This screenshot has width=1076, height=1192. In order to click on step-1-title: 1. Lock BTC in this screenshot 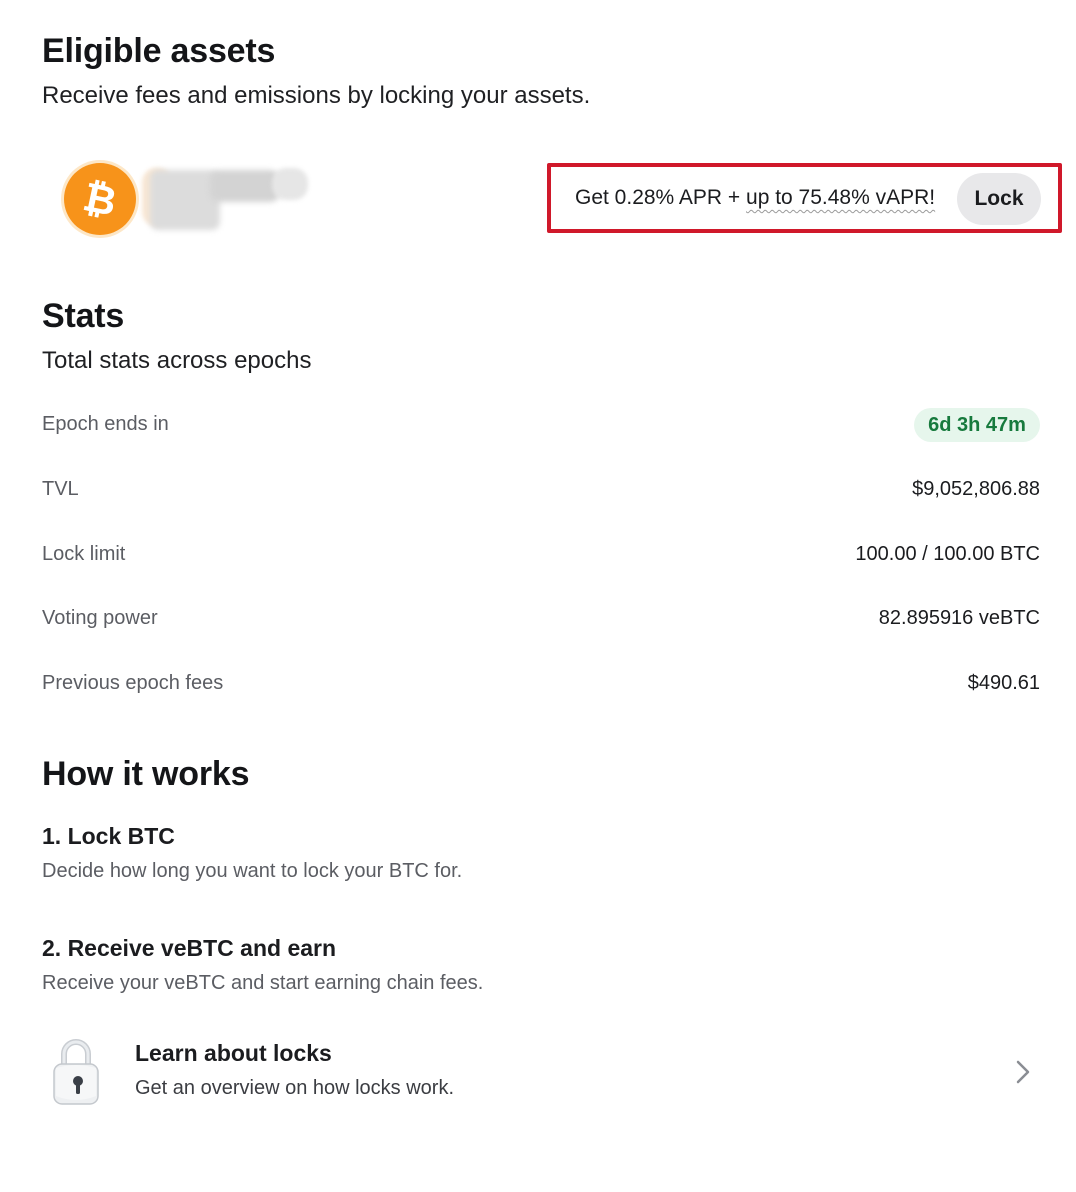, I will do `click(108, 836)`.